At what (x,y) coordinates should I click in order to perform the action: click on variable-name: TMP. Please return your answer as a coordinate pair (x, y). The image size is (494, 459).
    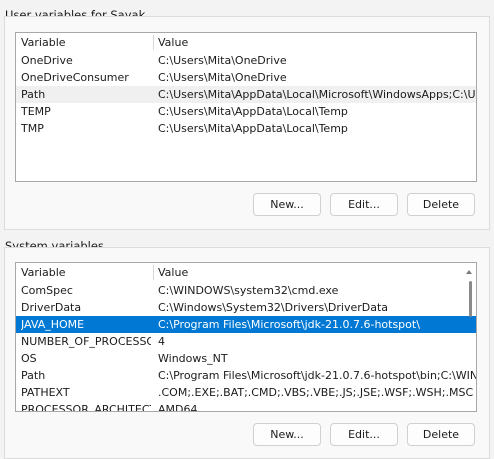
    Looking at the image, I should click on (32, 128).